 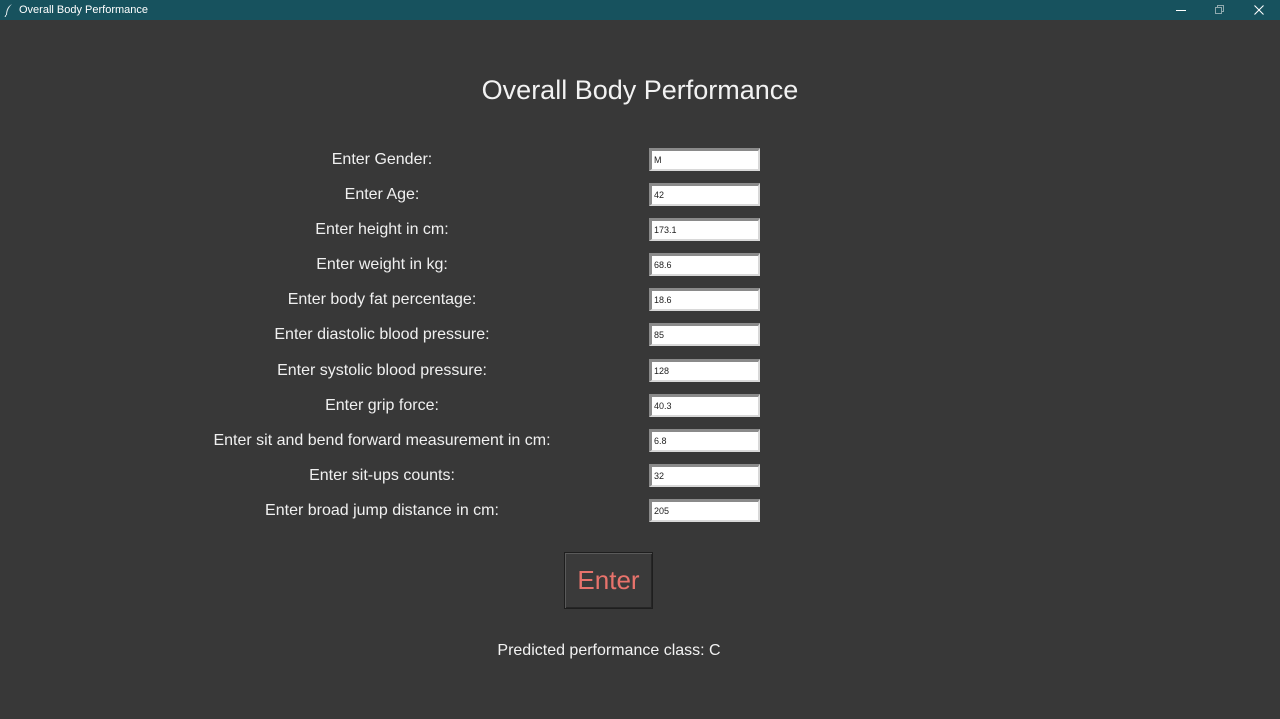 I want to click on maximize-button, so click(x=1219, y=10).